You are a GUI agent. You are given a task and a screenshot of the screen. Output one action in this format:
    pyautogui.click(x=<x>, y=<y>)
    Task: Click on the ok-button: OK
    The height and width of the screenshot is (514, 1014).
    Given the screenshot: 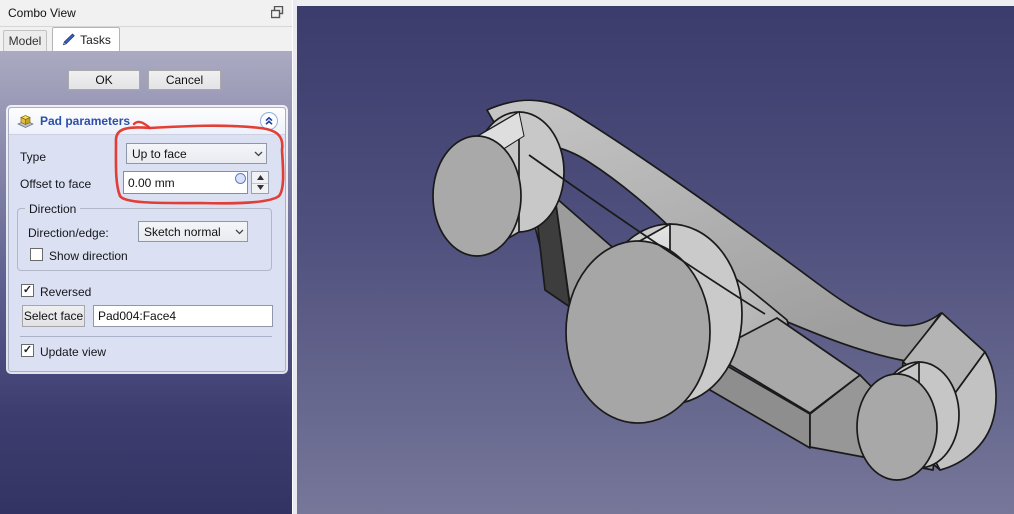 What is the action you would take?
    pyautogui.click(x=104, y=80)
    